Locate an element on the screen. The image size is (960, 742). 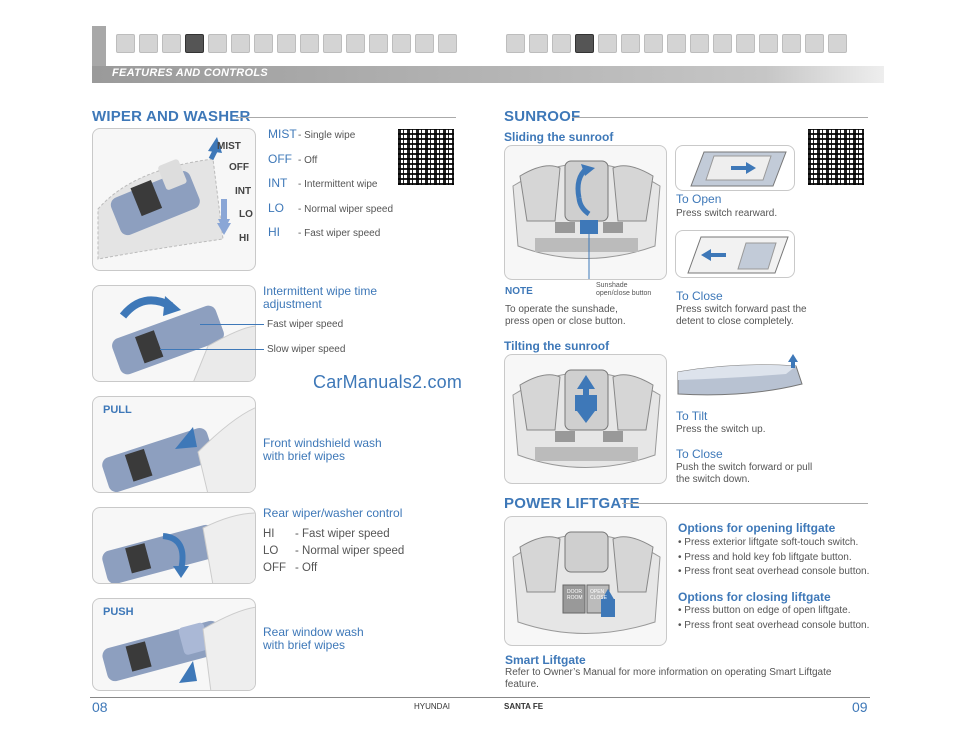
wiper-section-title: WIPER AND WASHER is located at coordinates (171, 116).